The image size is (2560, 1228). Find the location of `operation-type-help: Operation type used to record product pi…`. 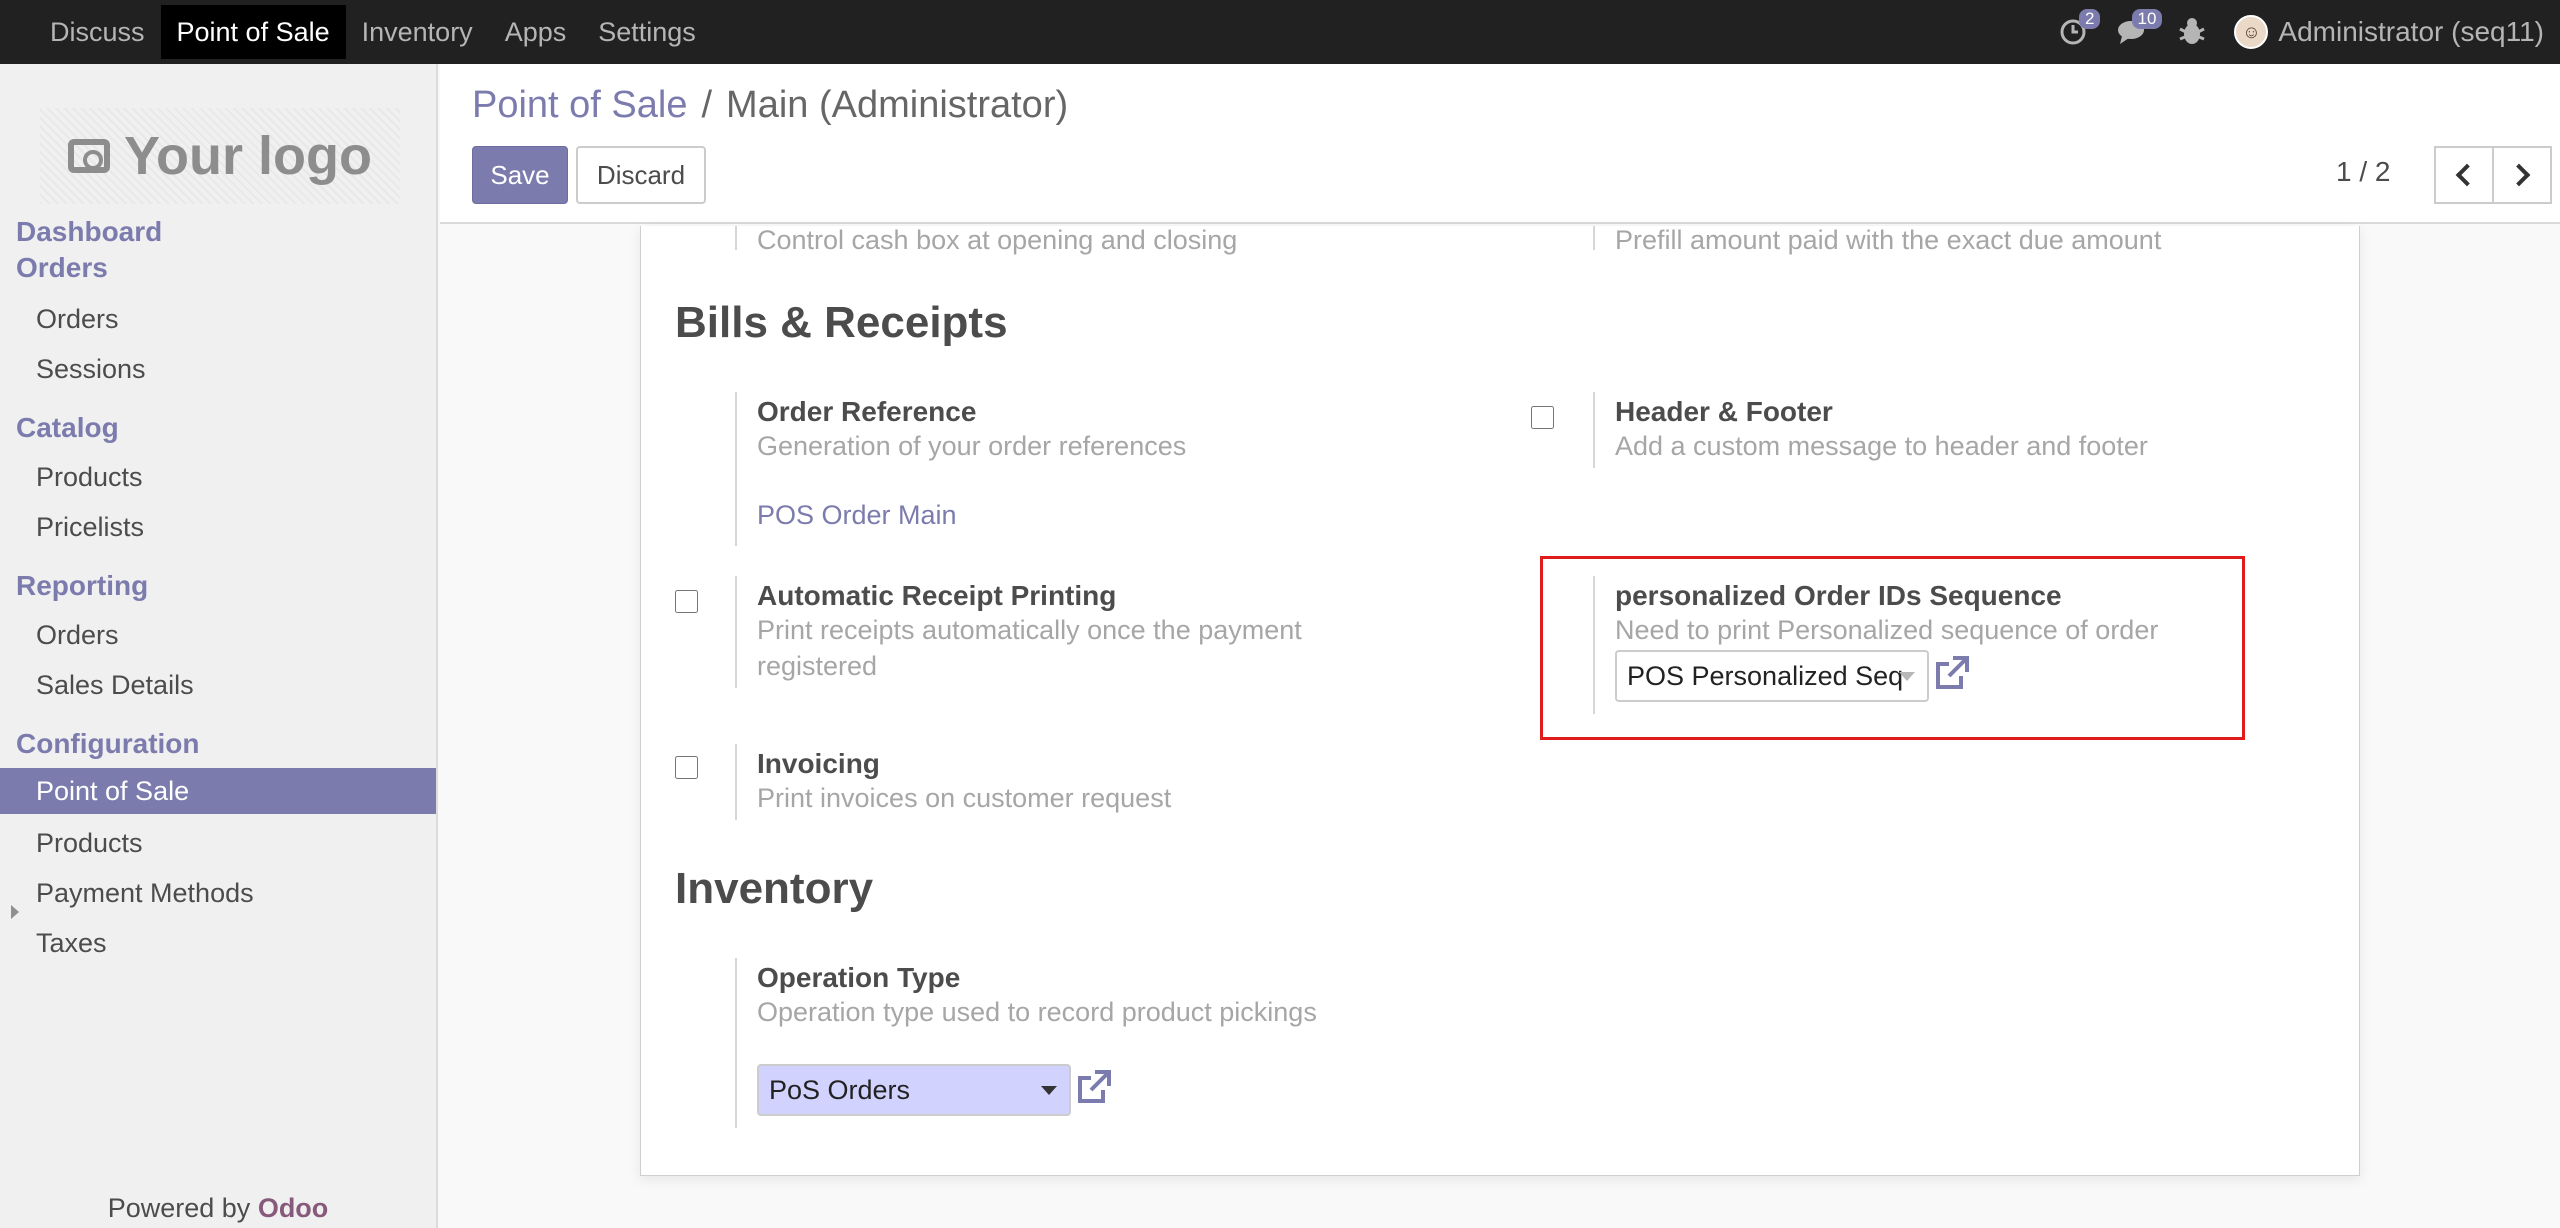

operation-type-help: Operation type used to record product pi… is located at coordinates (1037, 1012).